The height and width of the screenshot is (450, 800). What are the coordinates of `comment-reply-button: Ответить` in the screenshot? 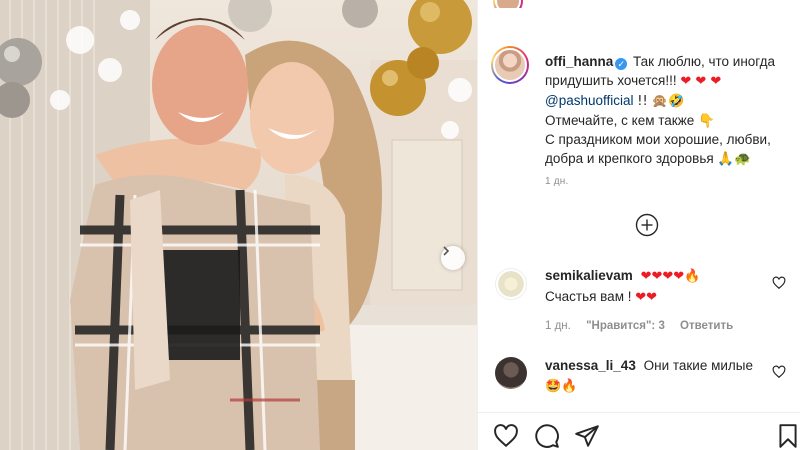 It's located at (706, 326).